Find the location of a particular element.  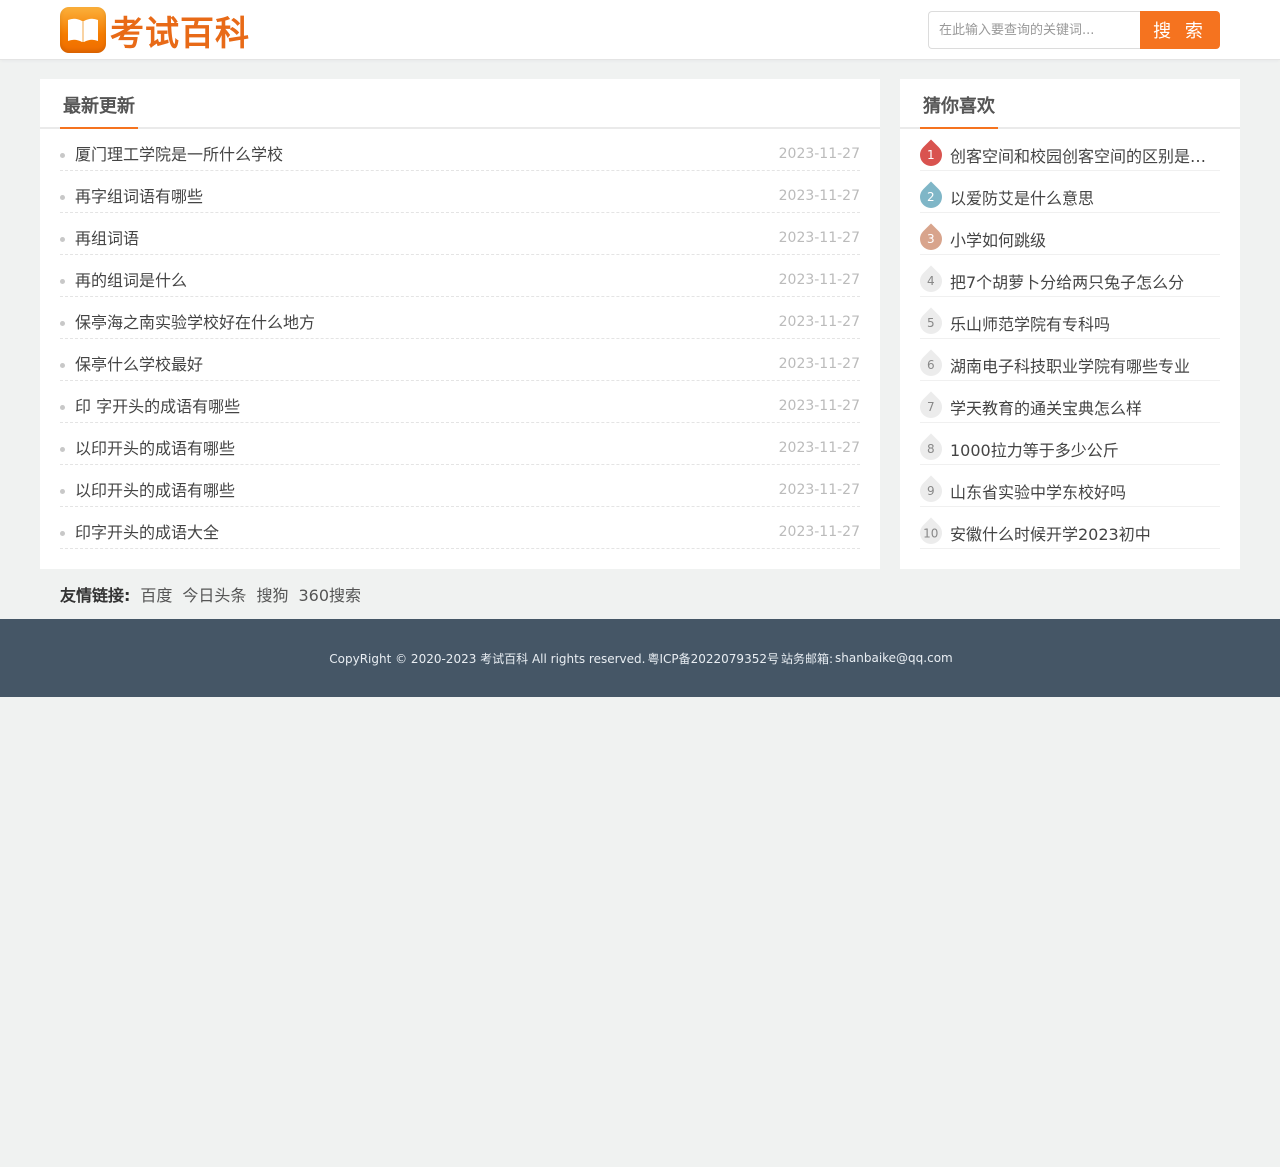

icp-link: 粤ICP备2022079352号 is located at coordinates (713, 658).